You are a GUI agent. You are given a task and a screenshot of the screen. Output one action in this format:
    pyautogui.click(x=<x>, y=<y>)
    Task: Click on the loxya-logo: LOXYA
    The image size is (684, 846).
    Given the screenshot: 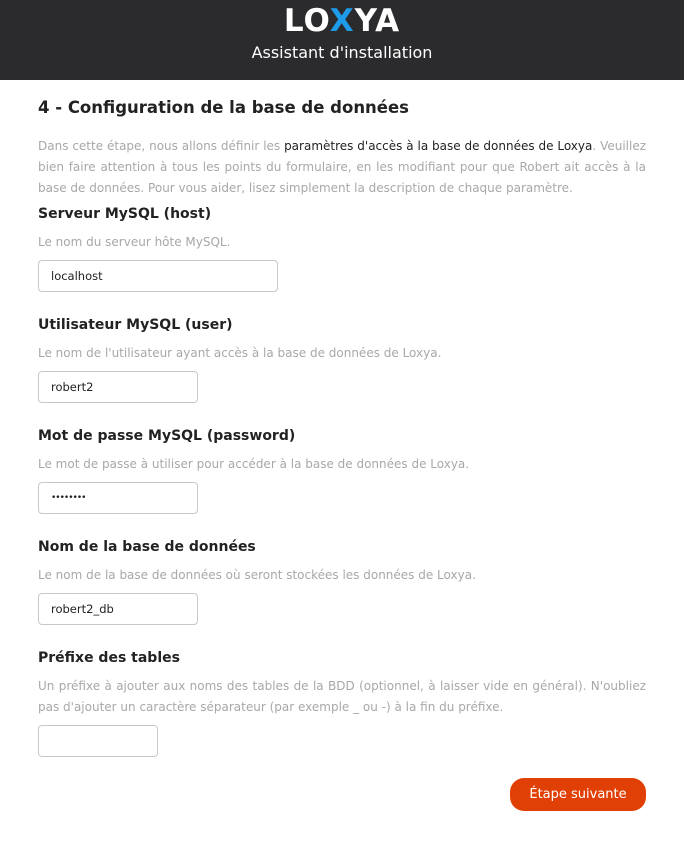 What is the action you would take?
    pyautogui.click(x=342, y=21)
    